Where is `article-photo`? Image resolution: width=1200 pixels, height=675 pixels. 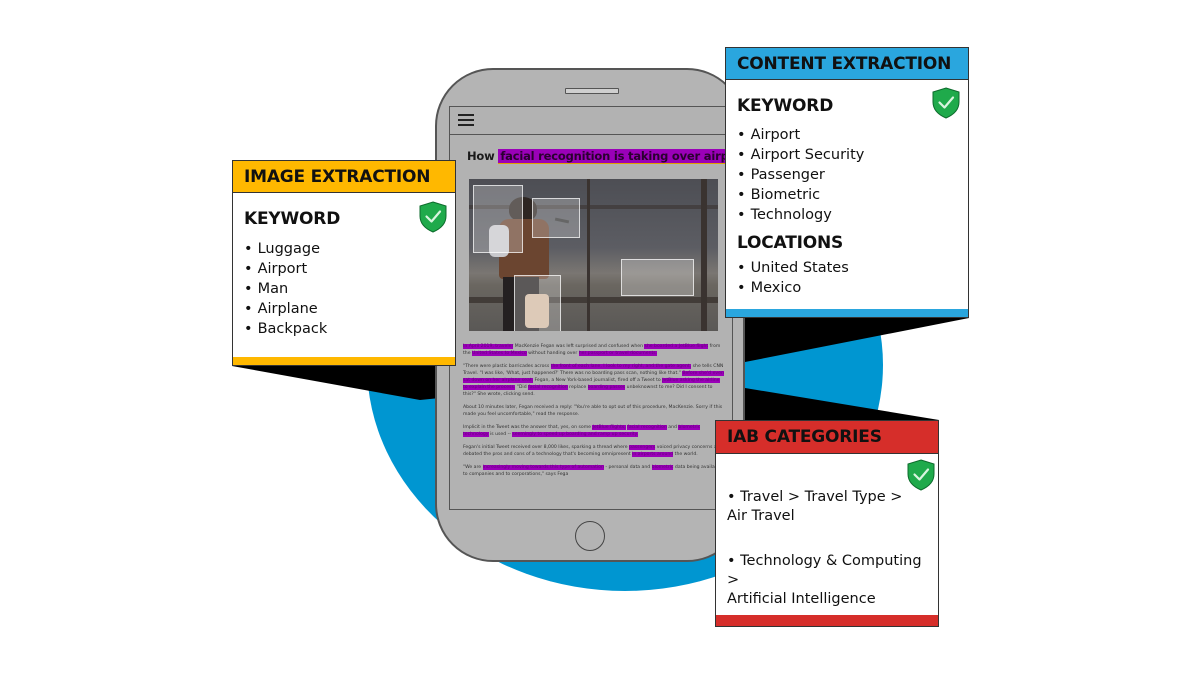
article-photo is located at coordinates (593, 255).